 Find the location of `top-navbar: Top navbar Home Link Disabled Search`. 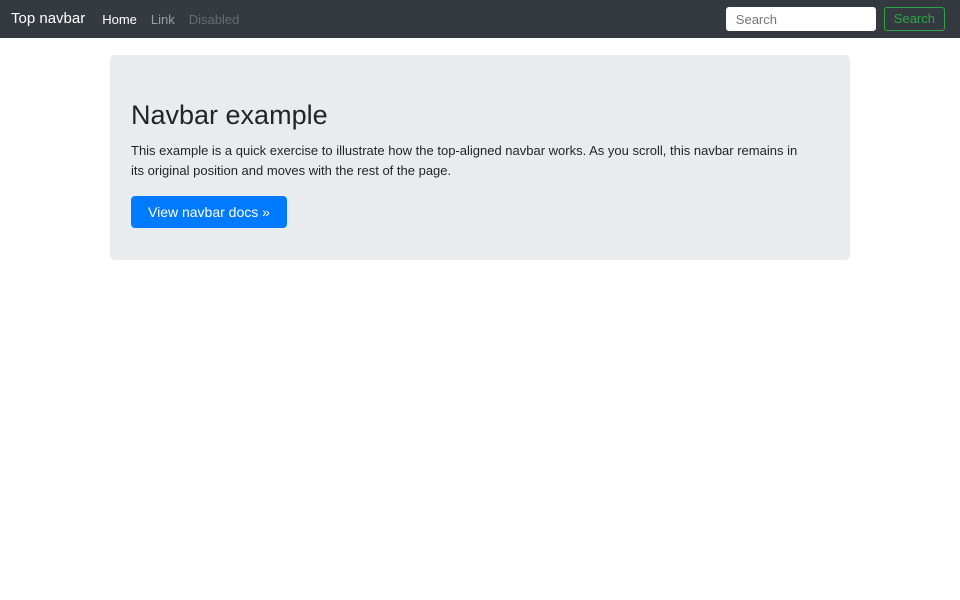

top-navbar: Top navbar Home Link Disabled Search is located at coordinates (480, 19).